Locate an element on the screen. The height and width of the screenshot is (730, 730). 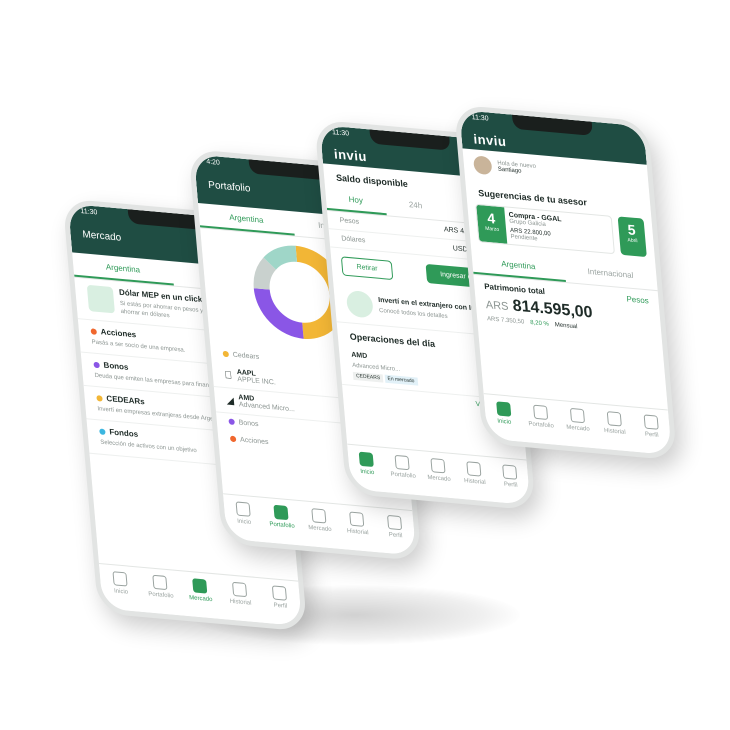
page-title: Portafolio is located at coordinates (229, 187).